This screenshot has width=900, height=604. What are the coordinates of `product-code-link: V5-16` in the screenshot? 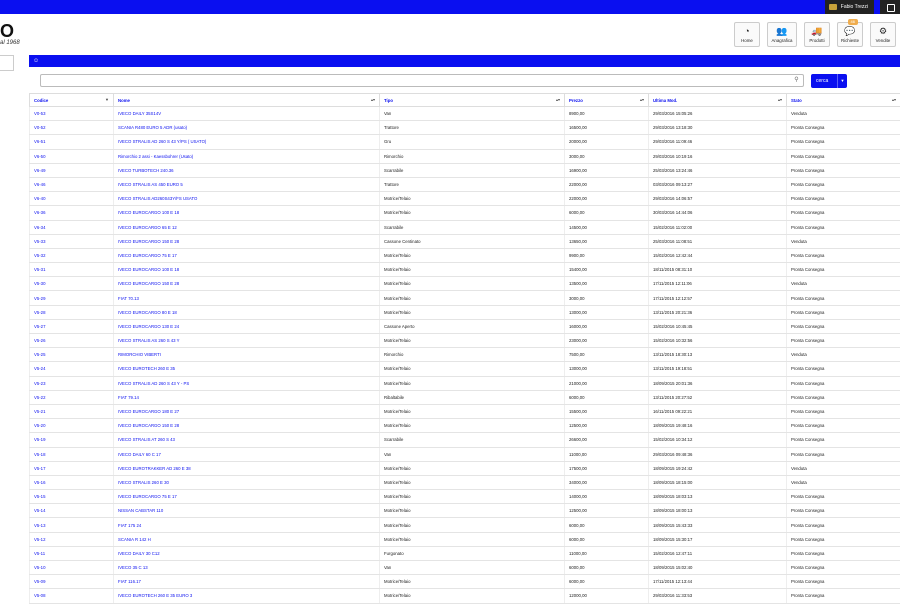 It's located at (72, 482).